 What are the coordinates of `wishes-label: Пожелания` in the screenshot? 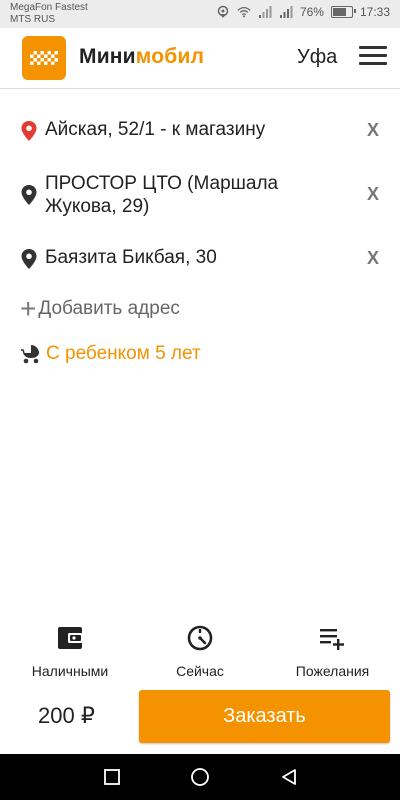 It's located at (332, 671).